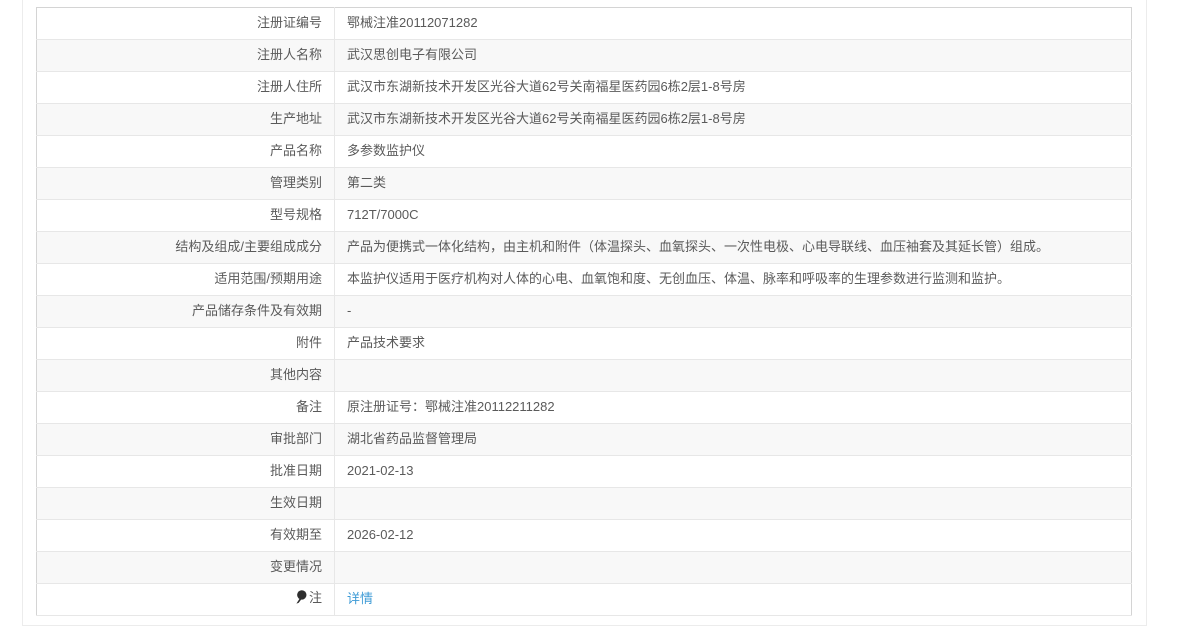 The image size is (1200, 641). What do you see at coordinates (185, 215) in the screenshot?
I see `field-label: 型号规格` at bounding box center [185, 215].